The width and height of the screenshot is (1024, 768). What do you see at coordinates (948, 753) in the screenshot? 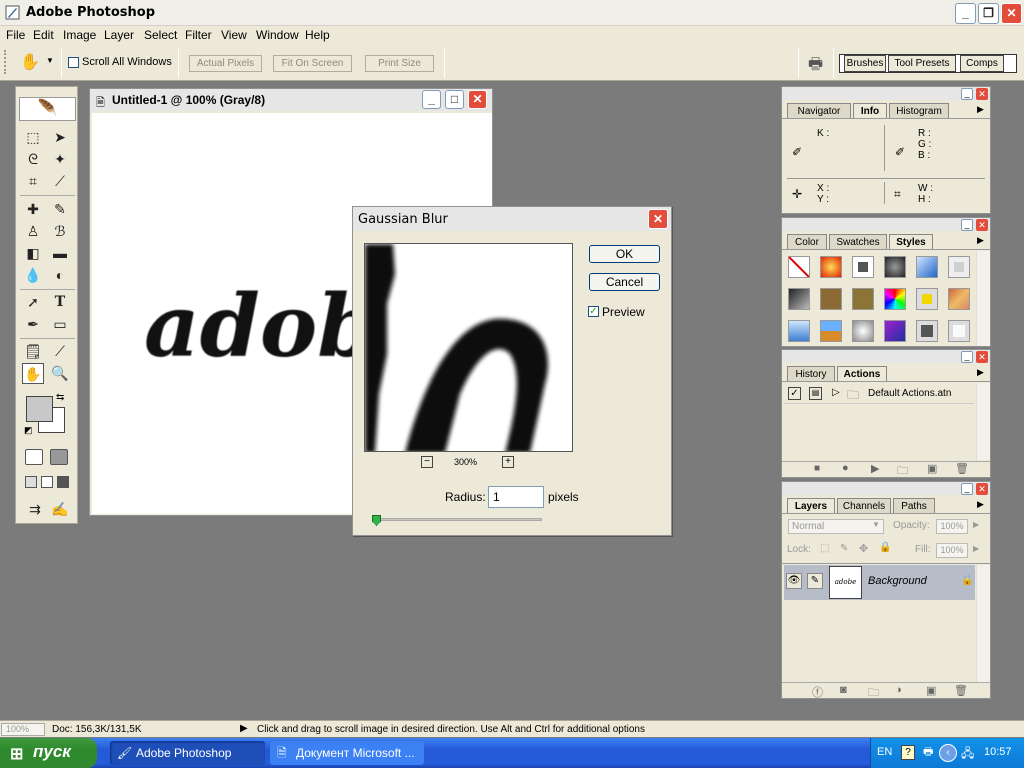
I see `tray-expand-icon: ‹` at bounding box center [948, 753].